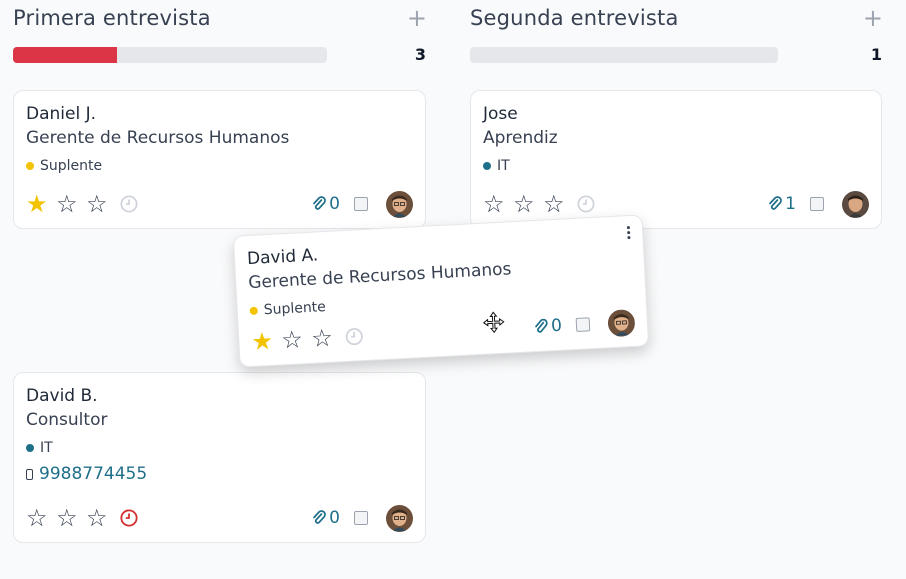 This screenshot has height=579, width=906. What do you see at coordinates (93, 474) in the screenshot?
I see `phone-number: 9988774455` at bounding box center [93, 474].